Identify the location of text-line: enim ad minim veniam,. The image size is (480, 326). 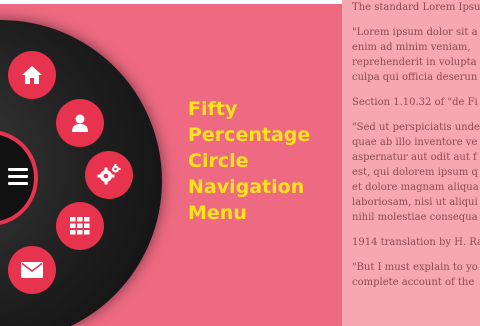
(411, 47).